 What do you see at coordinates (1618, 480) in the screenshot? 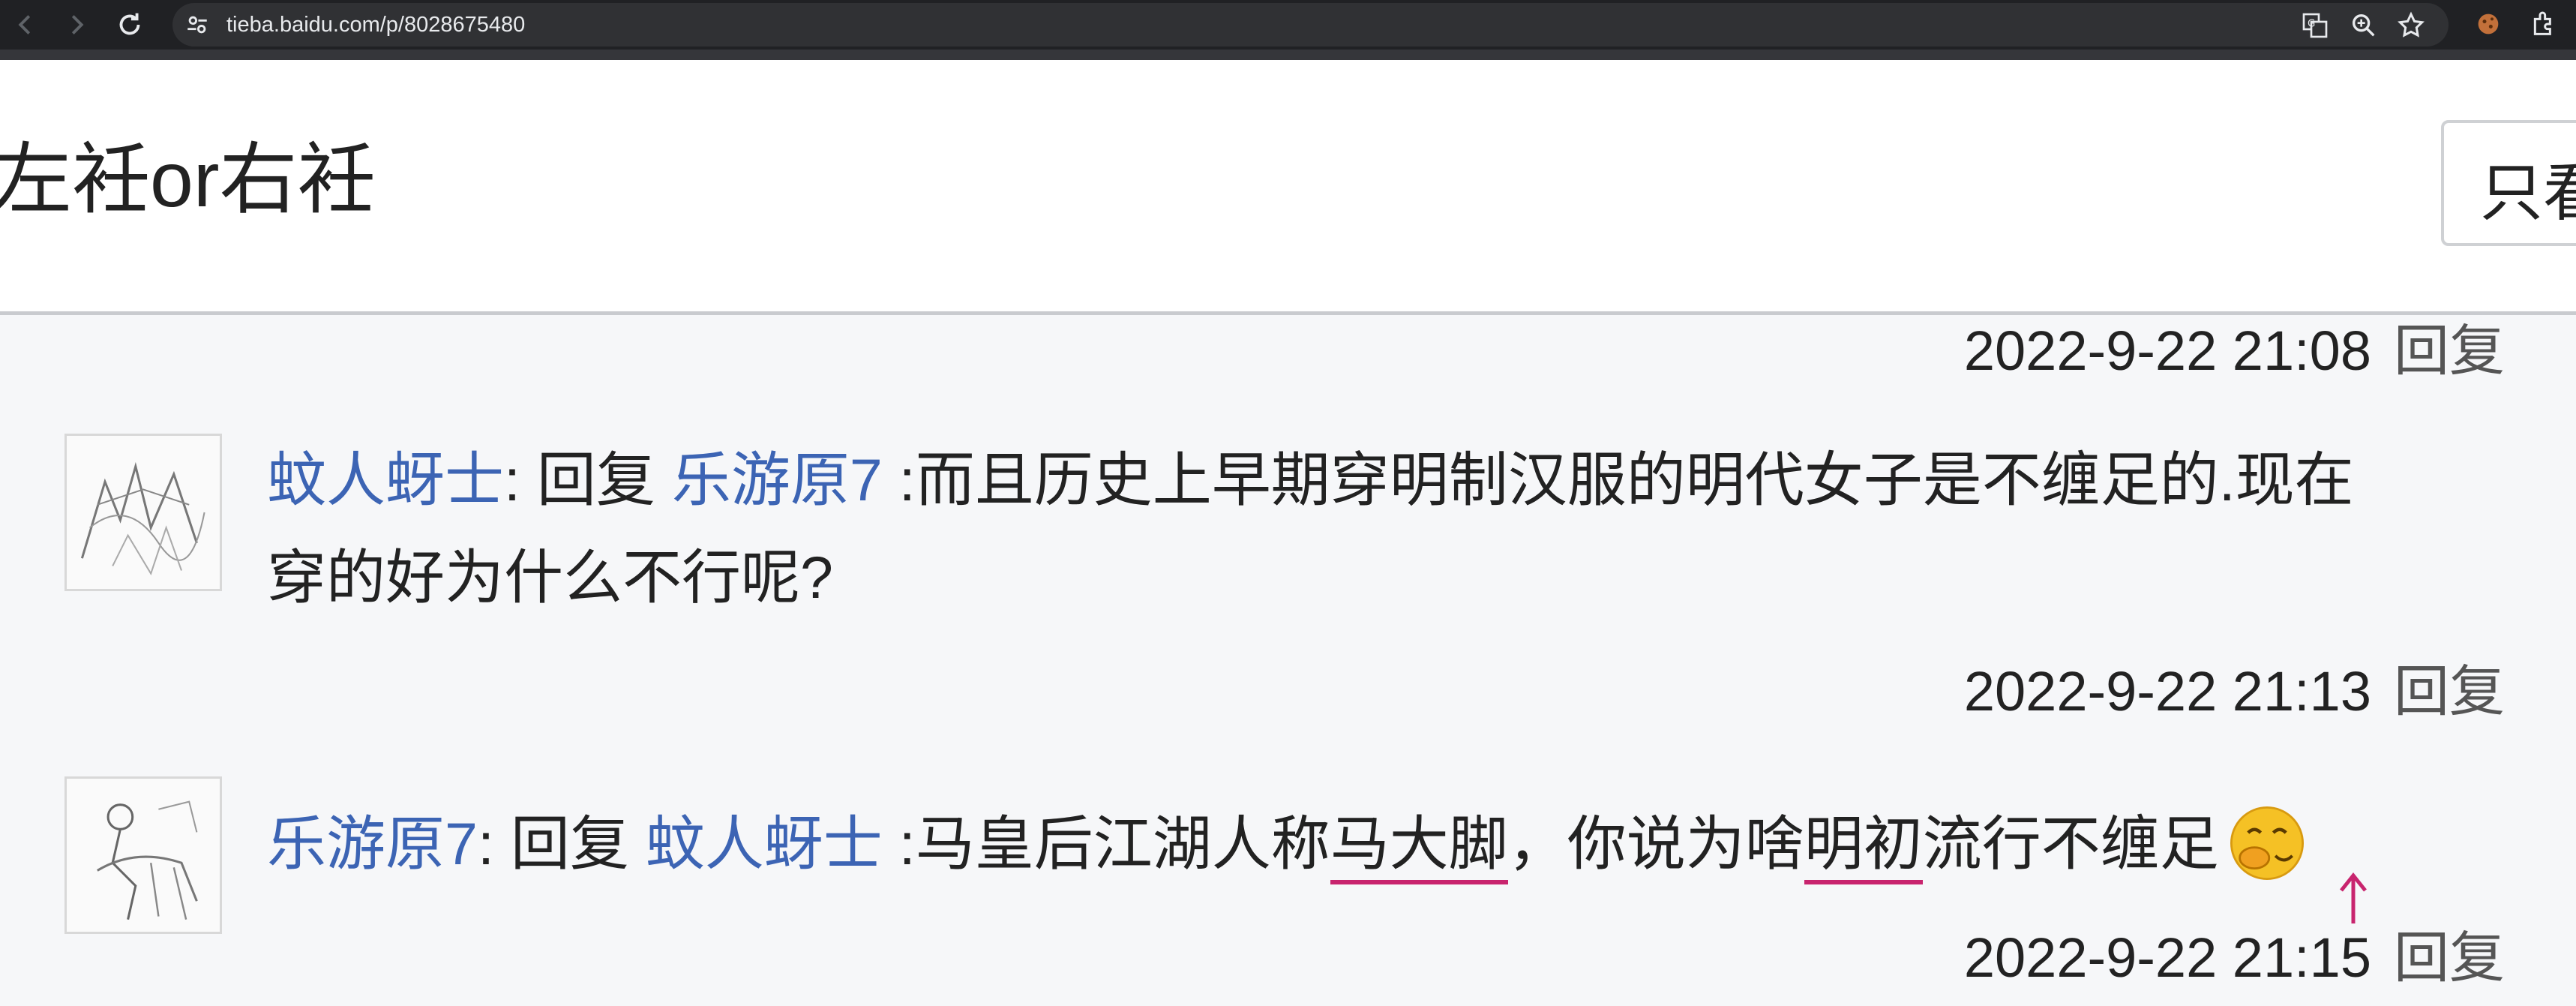
I see `reply-text-line1: :而且历史上早期穿明制汉服的明代女子是不缠足的.现在` at bounding box center [1618, 480].